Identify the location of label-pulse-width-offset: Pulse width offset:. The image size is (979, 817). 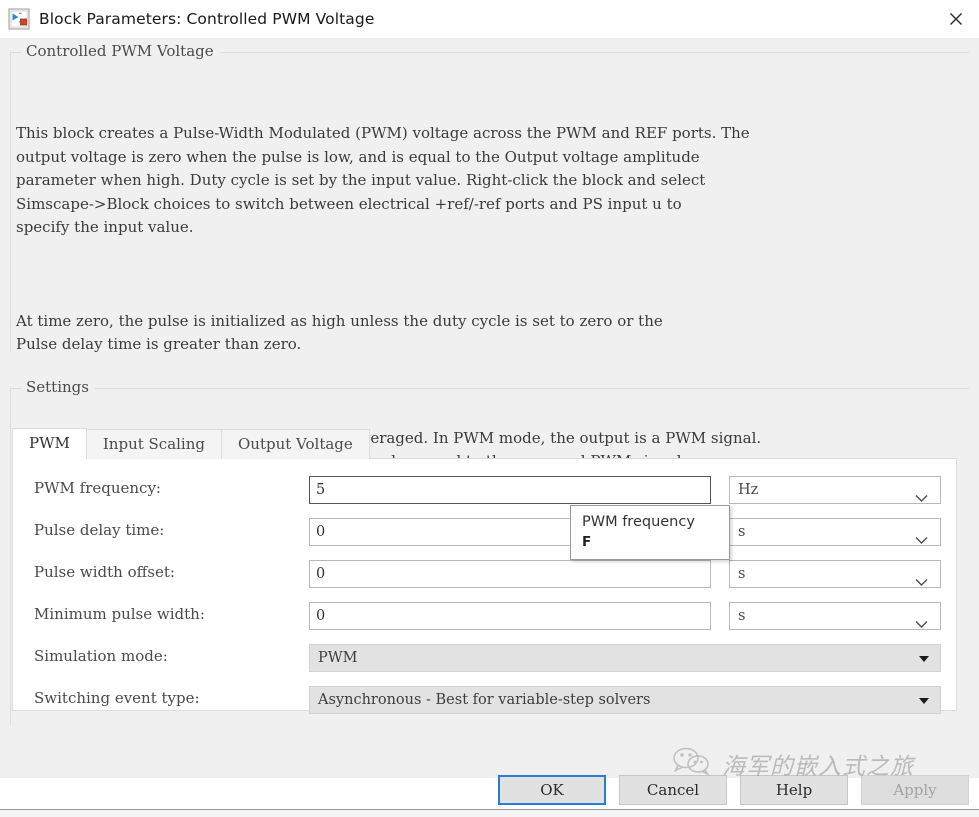
(104, 572).